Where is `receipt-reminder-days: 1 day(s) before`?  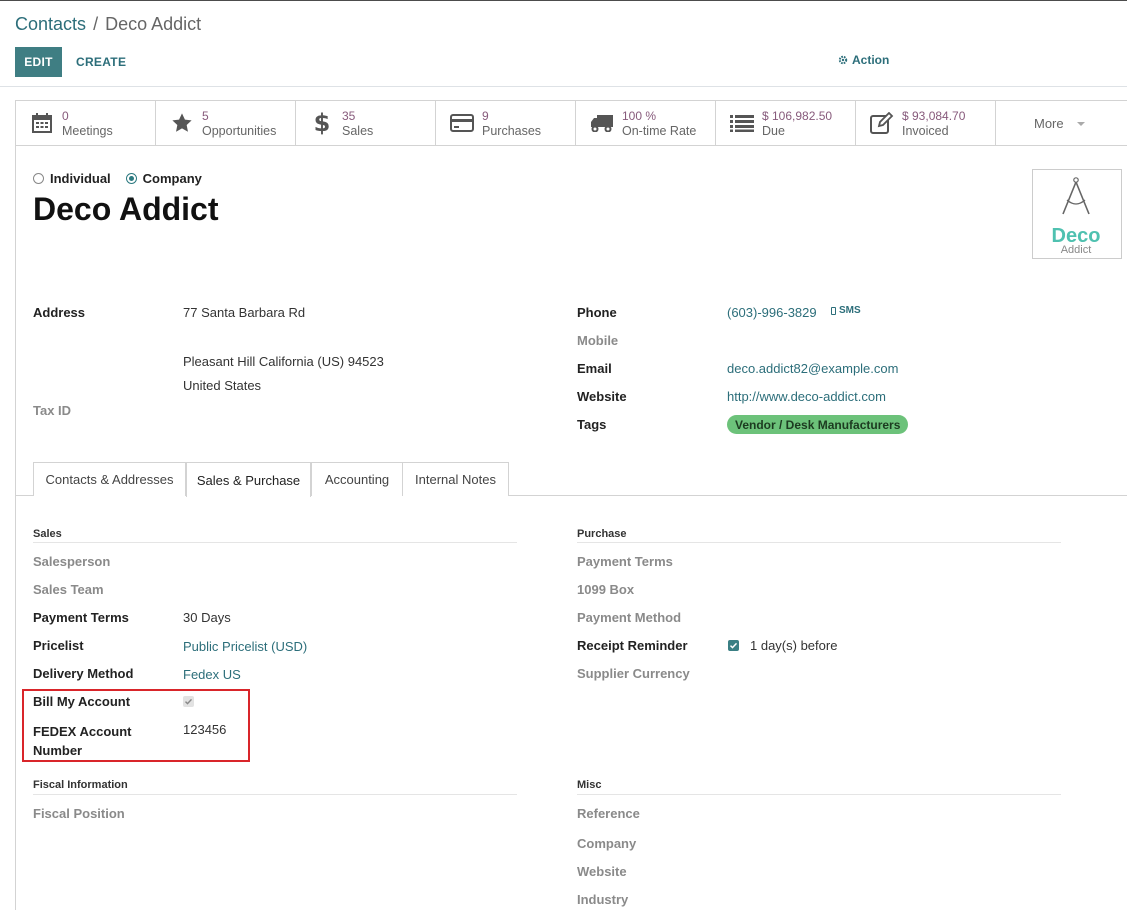 receipt-reminder-days: 1 day(s) before is located at coordinates (793, 645).